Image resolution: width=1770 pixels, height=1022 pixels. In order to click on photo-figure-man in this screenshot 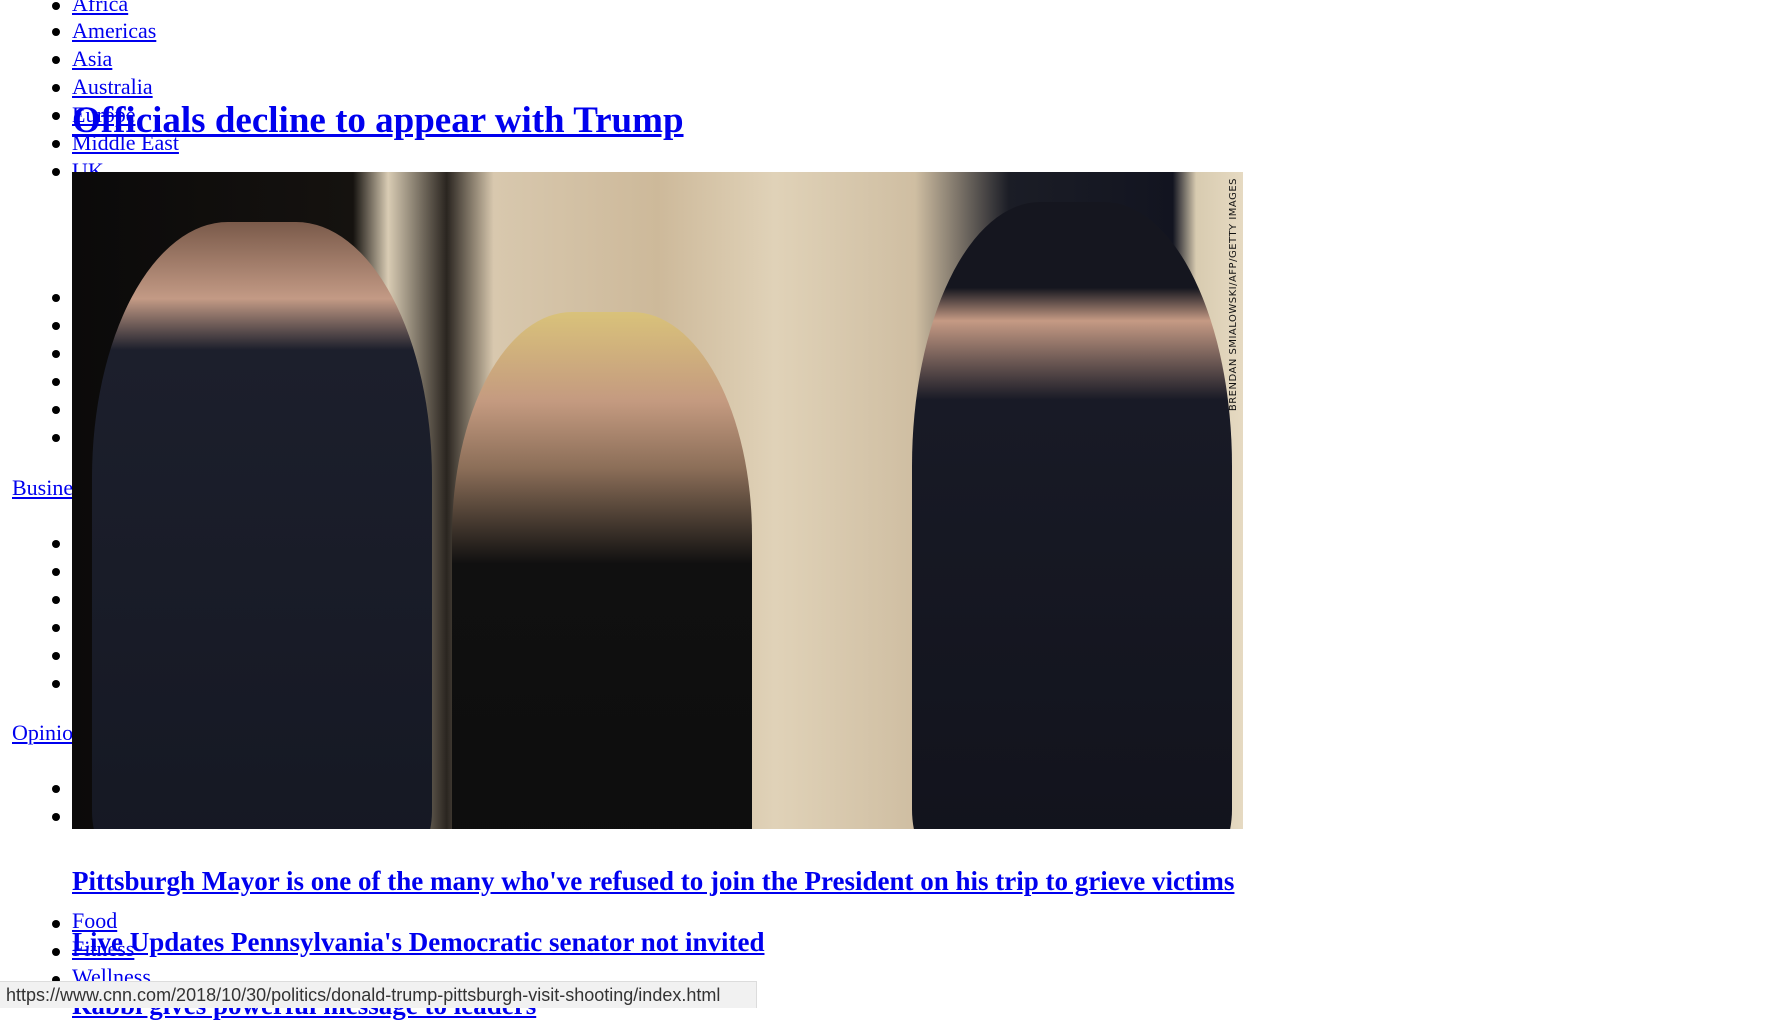, I will do `click(262, 525)`.